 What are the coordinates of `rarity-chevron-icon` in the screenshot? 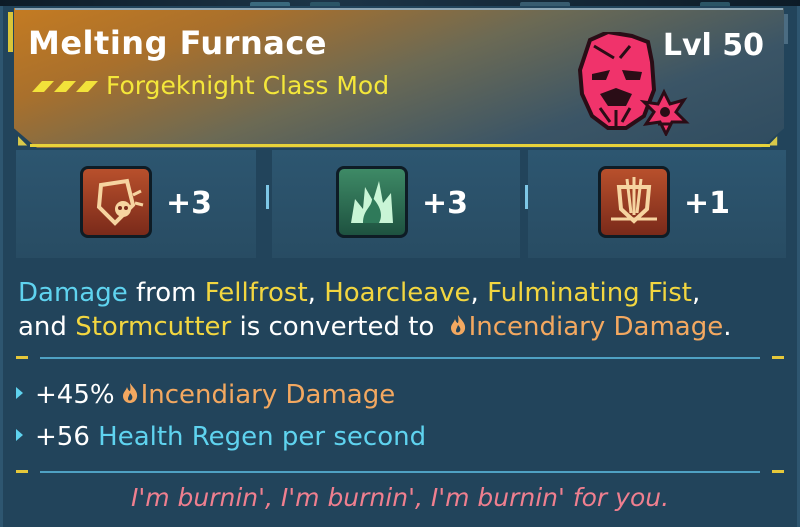 It's located at (65, 86).